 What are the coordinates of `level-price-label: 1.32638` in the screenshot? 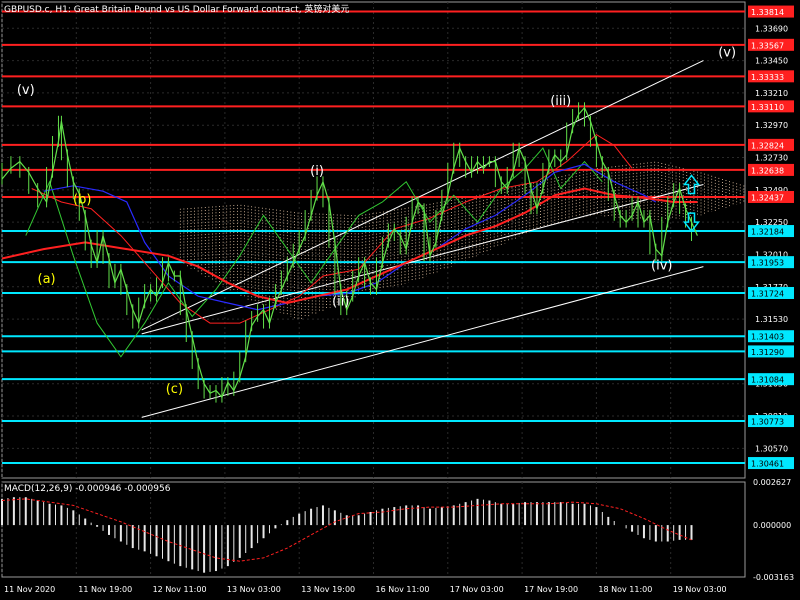 It's located at (767, 170).